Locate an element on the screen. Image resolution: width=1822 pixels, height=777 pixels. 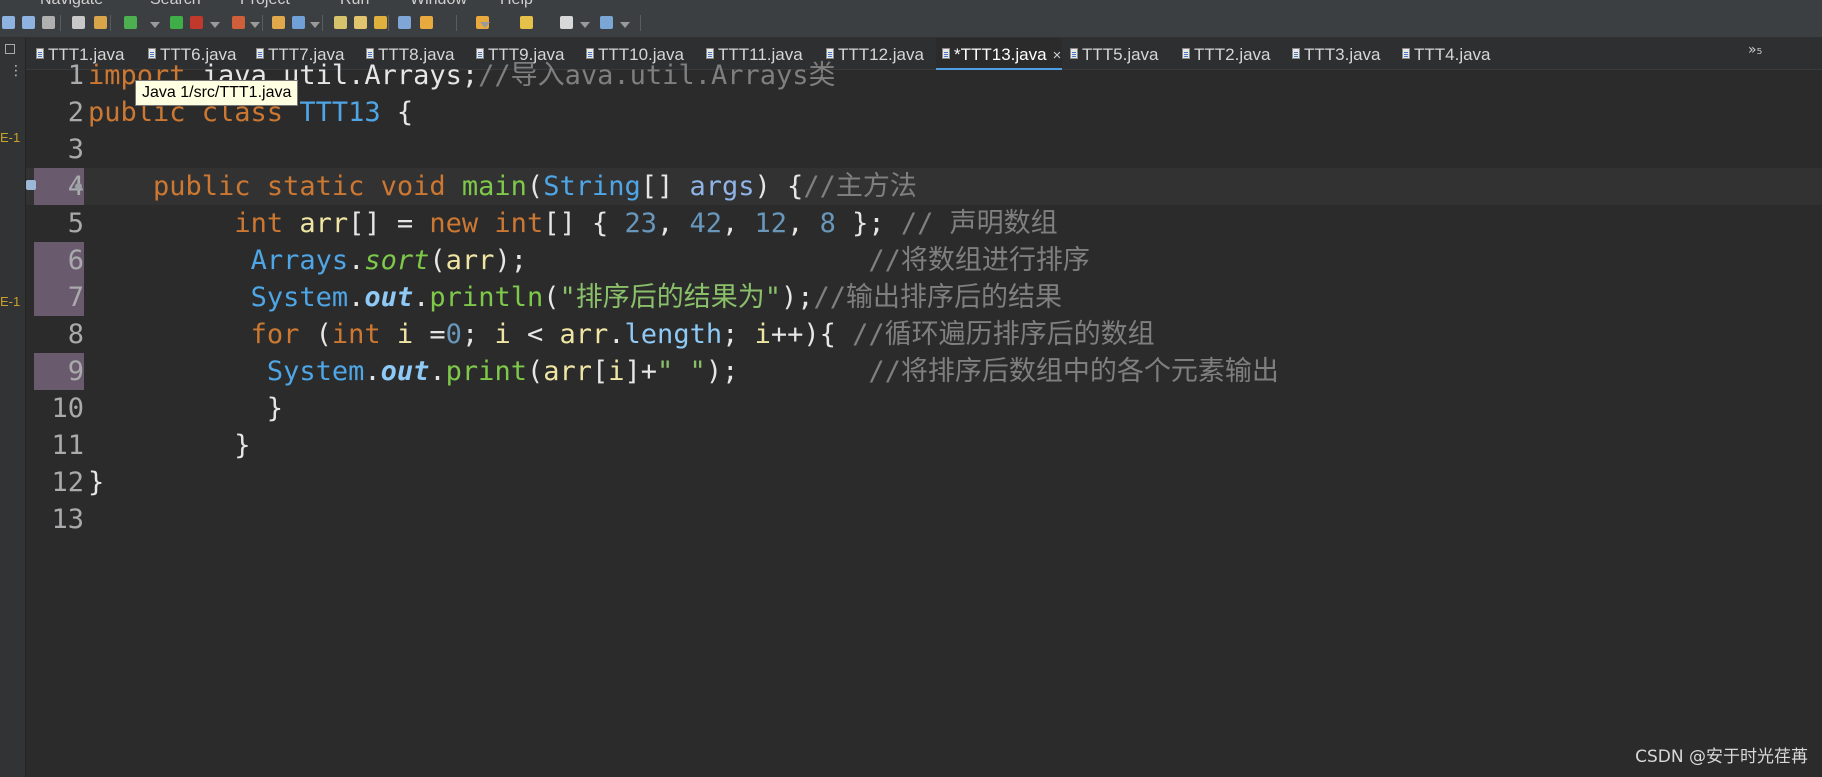
override-marker-icon is located at coordinates (31, 185).